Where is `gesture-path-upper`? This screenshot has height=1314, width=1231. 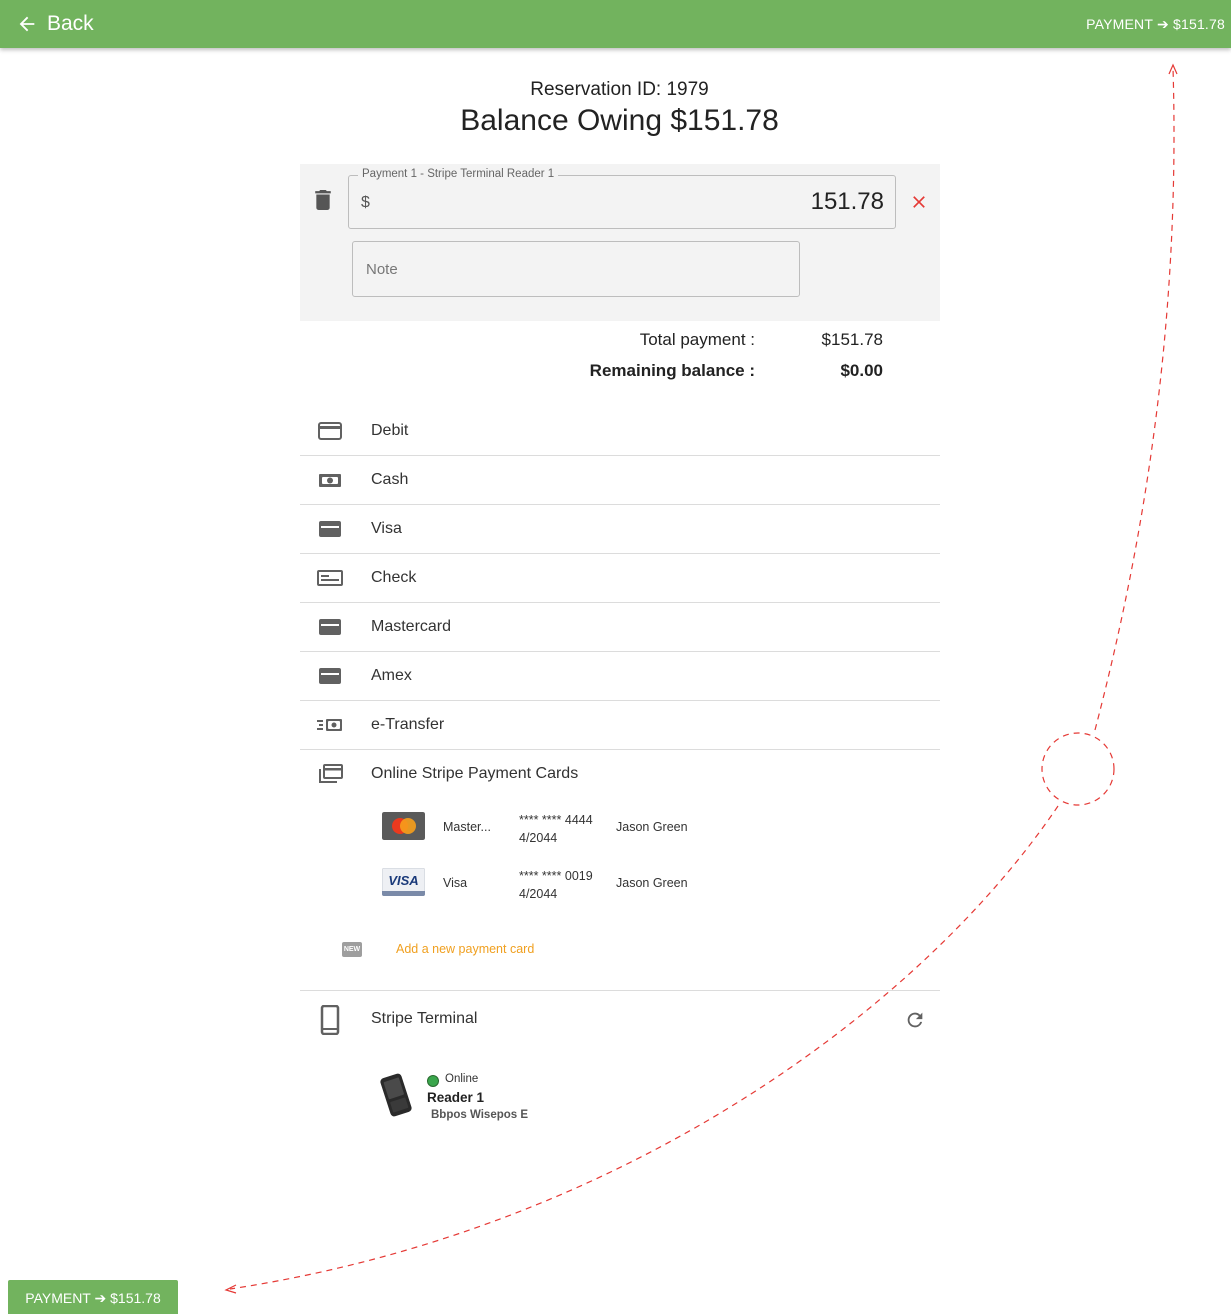
gesture-path-upper is located at coordinates (1134, 399).